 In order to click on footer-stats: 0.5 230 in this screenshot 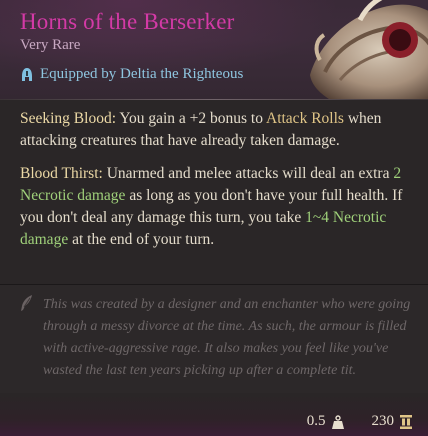, I will do `click(359, 421)`.